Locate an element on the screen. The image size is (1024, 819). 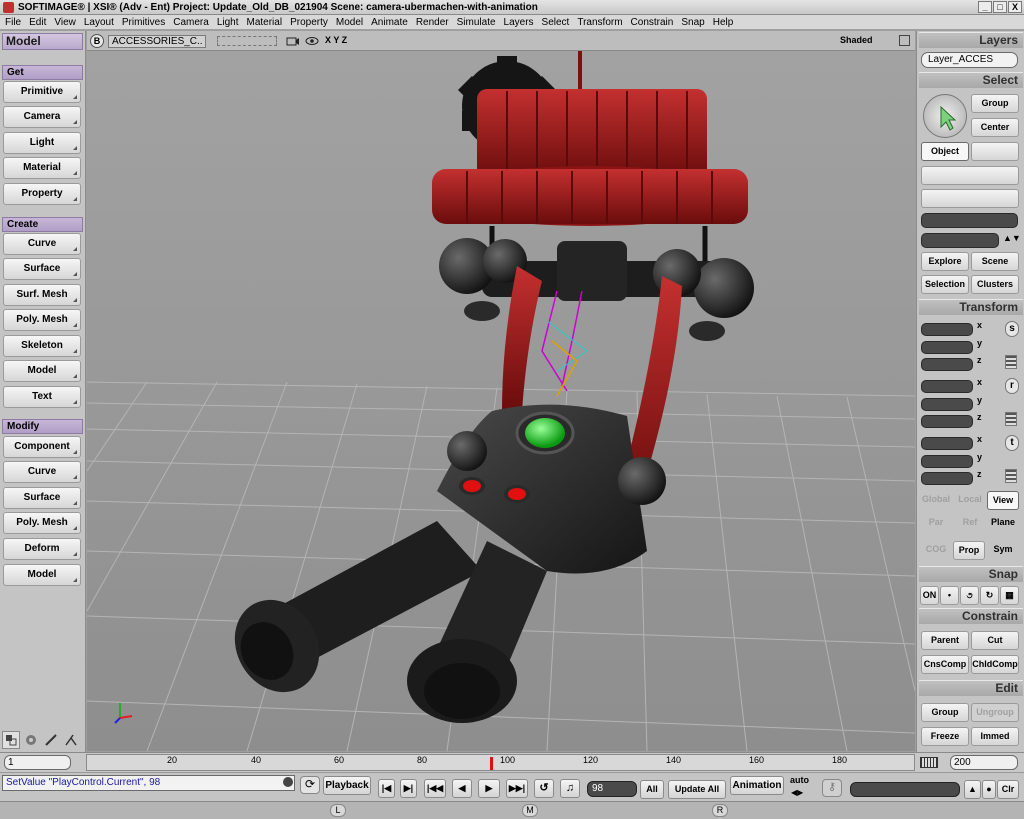
clear-button: Clr is located at coordinates (1008, 789).